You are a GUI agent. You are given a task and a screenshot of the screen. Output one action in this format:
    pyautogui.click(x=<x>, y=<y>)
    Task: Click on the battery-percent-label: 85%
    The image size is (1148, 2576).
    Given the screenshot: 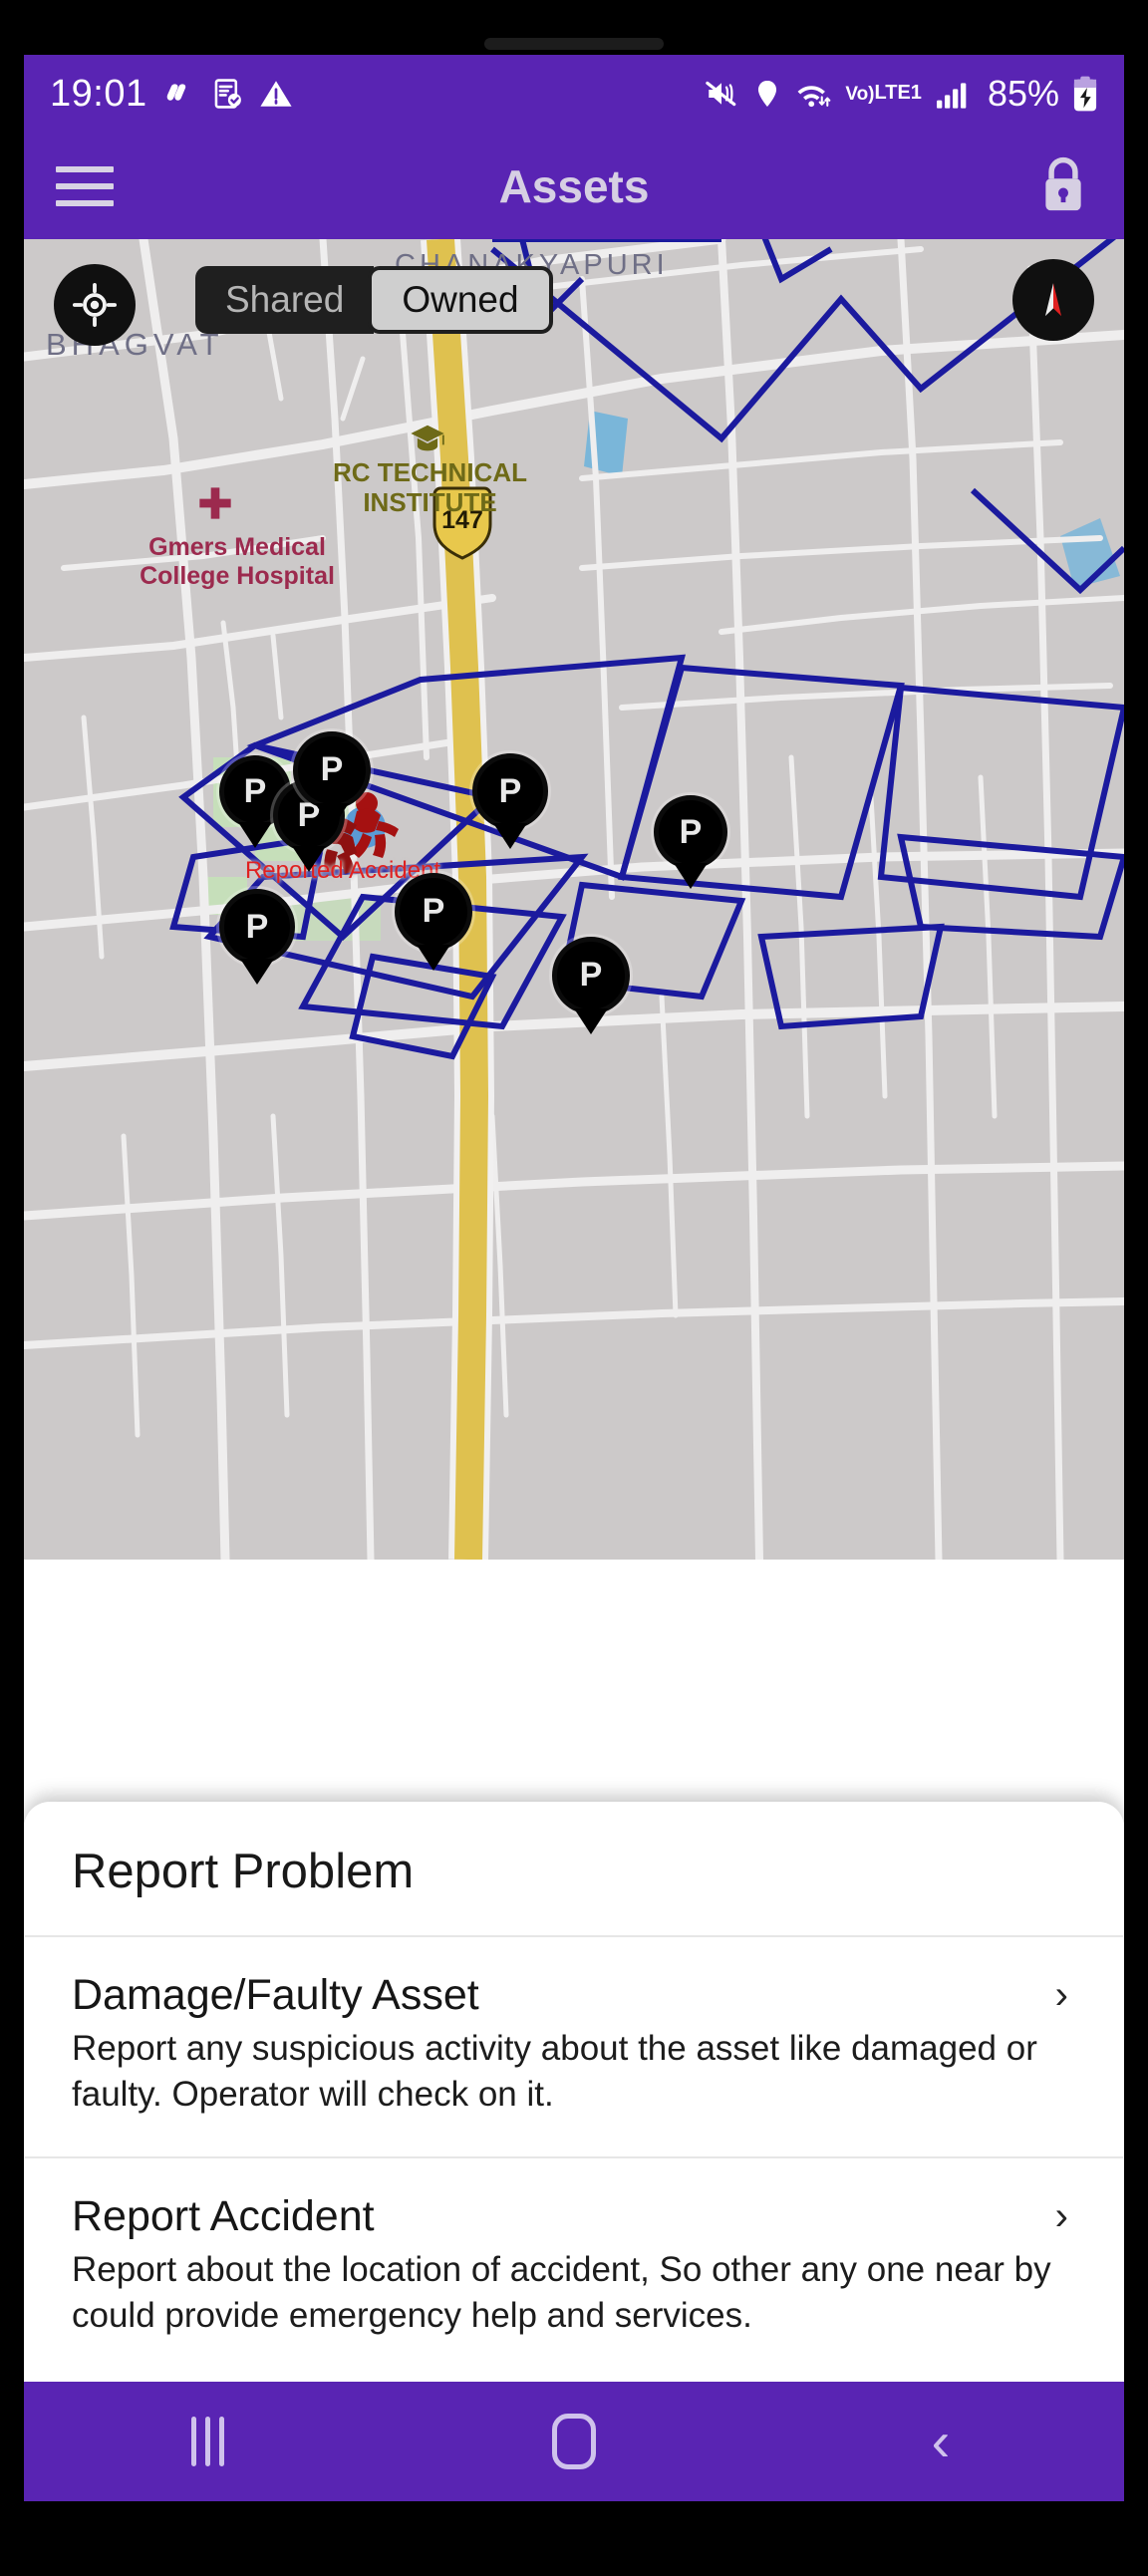 What is the action you would take?
    pyautogui.click(x=1023, y=93)
    